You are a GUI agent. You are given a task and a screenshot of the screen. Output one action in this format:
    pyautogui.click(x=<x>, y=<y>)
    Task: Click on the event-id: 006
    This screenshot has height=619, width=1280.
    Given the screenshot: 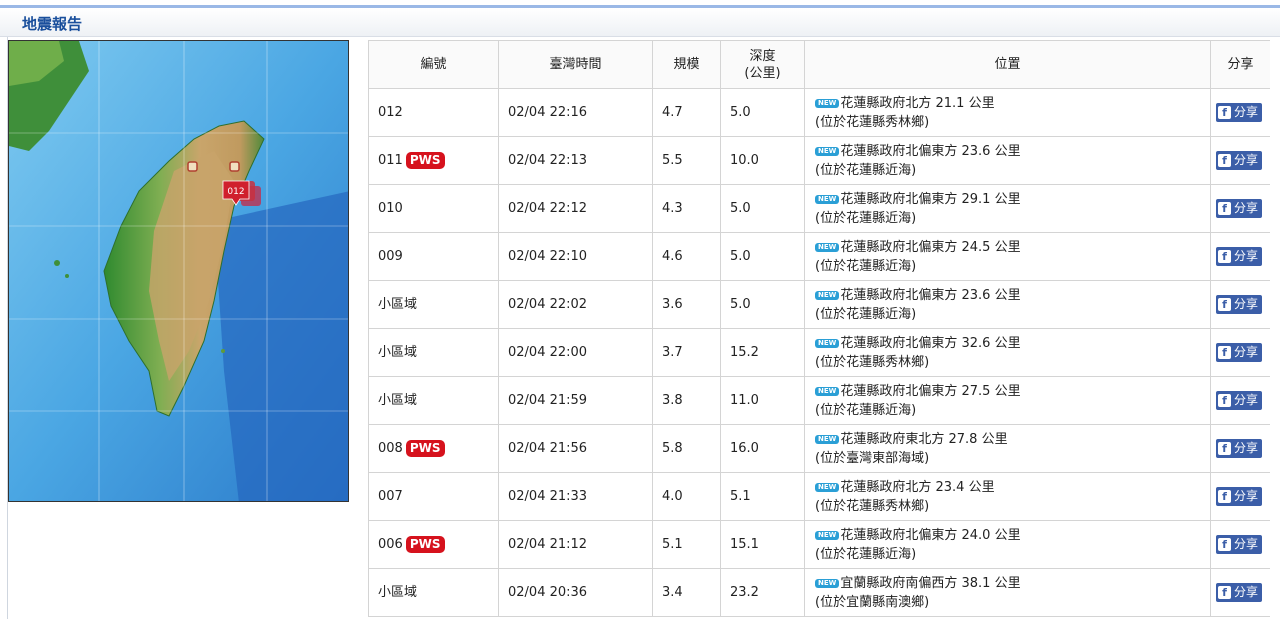 What is the action you would take?
    pyautogui.click(x=390, y=544)
    